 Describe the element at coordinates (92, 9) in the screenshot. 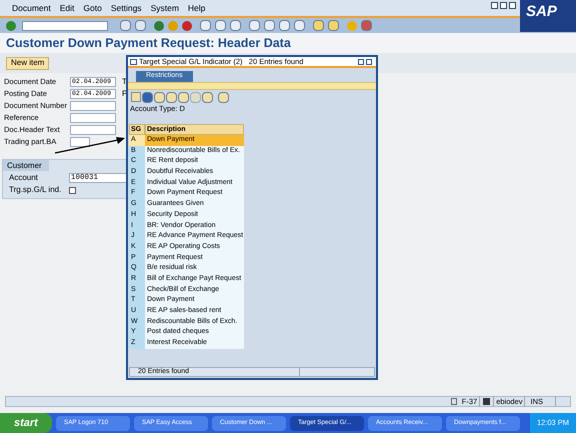

I see `menu-item: Goto` at that location.